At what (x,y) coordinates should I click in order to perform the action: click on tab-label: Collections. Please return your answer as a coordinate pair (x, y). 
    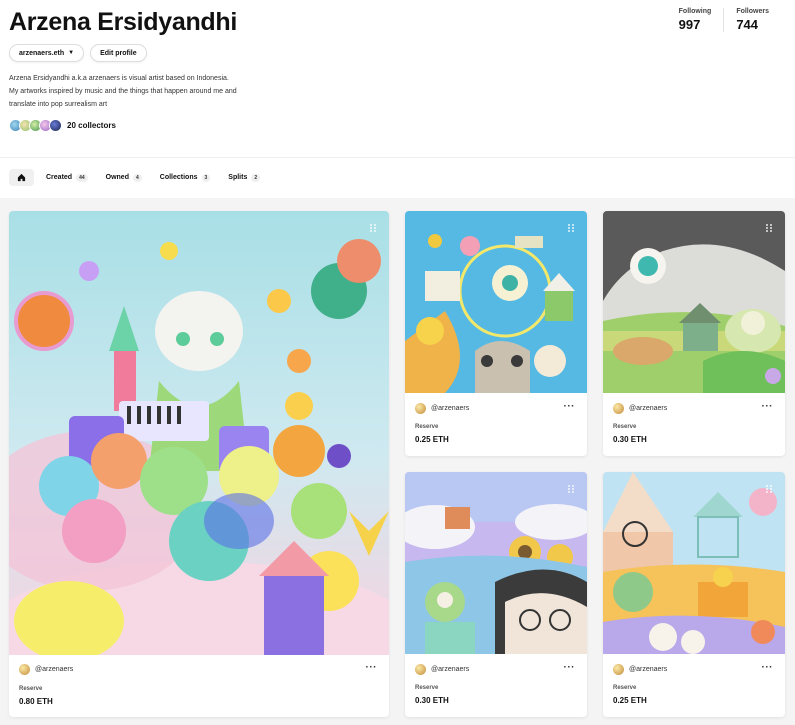
    Looking at the image, I should click on (178, 177).